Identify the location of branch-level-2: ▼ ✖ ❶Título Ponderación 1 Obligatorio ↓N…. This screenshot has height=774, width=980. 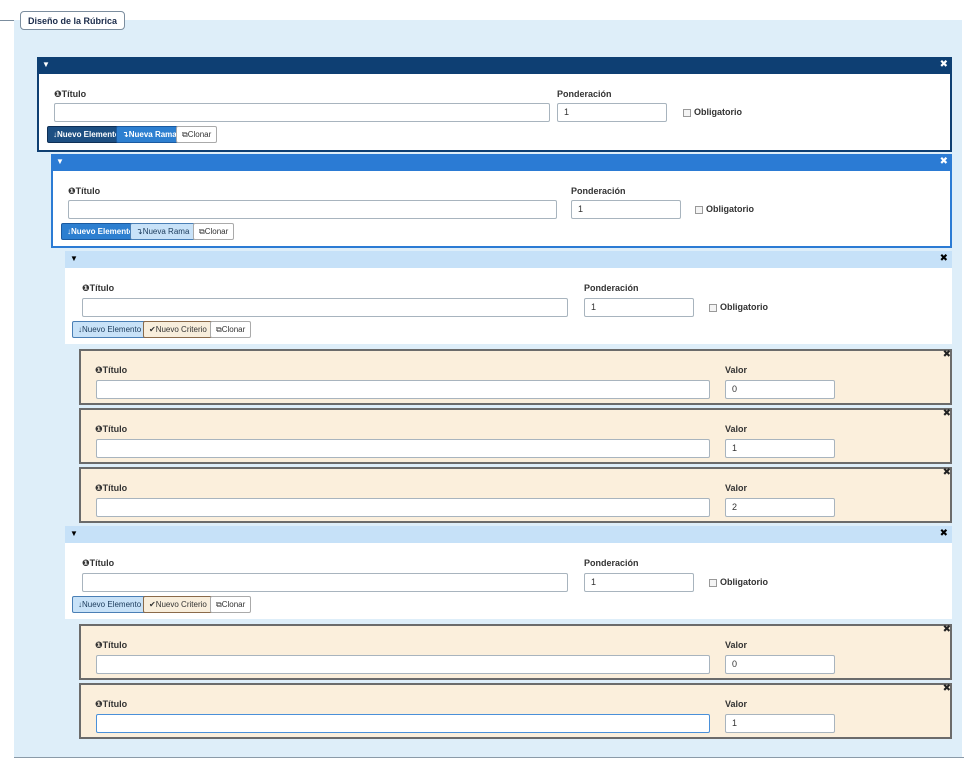
(501, 201).